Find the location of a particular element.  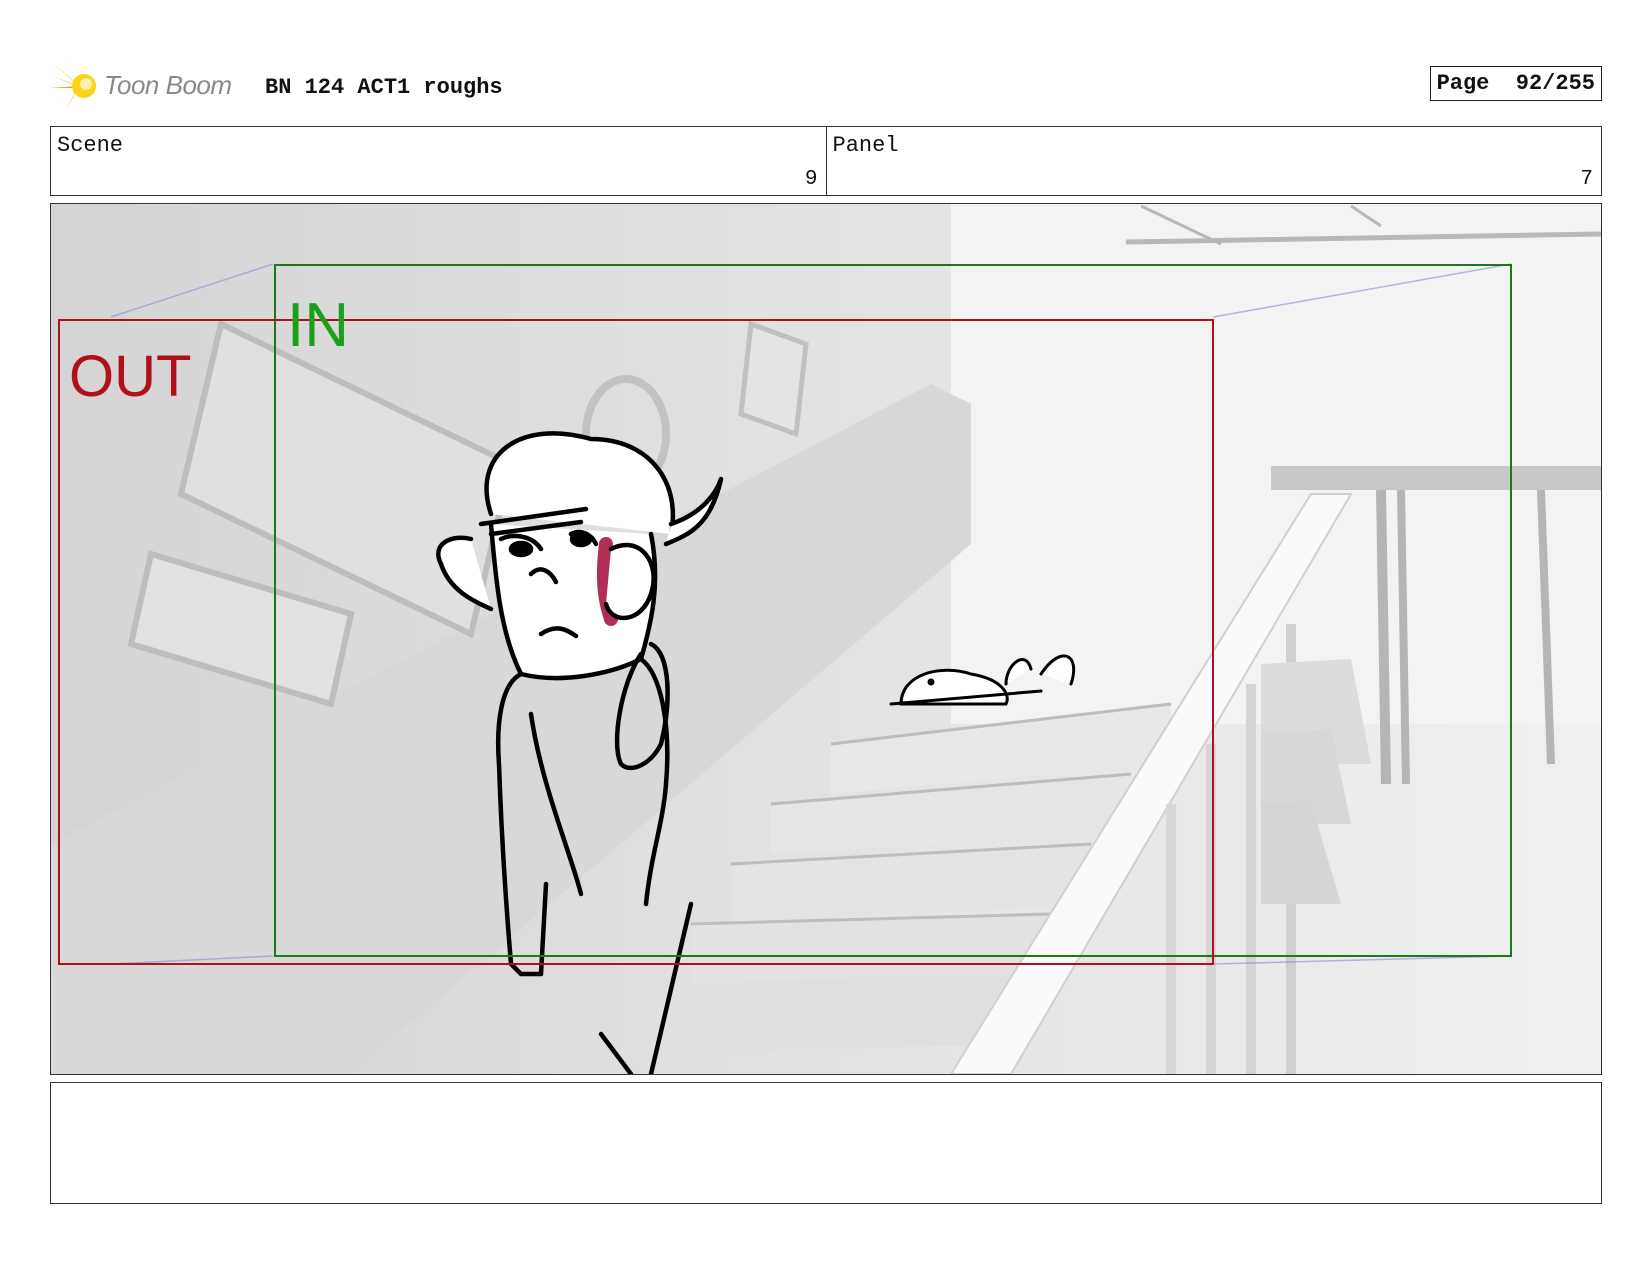

page-number: 92/255 is located at coordinates (1555, 83).